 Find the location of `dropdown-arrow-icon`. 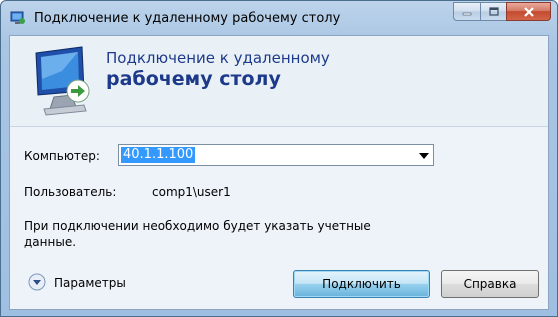

dropdown-arrow-icon is located at coordinates (424, 156).